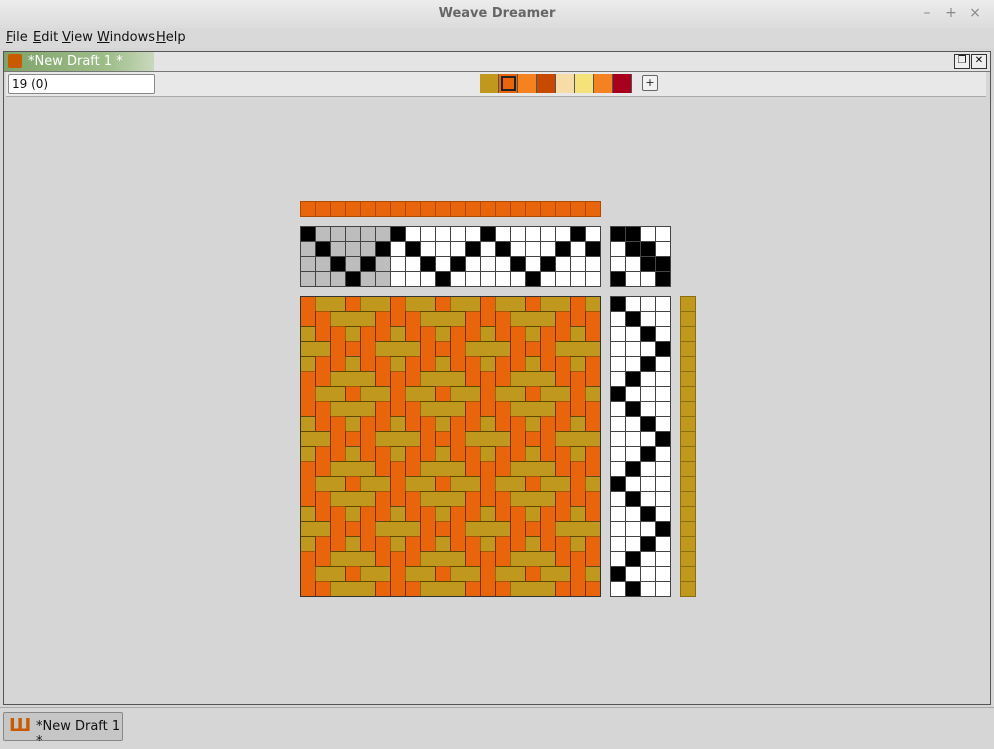 The width and height of the screenshot is (994, 749). Describe the element at coordinates (951, 13) in the screenshot. I see `maximize-icon: +` at that location.